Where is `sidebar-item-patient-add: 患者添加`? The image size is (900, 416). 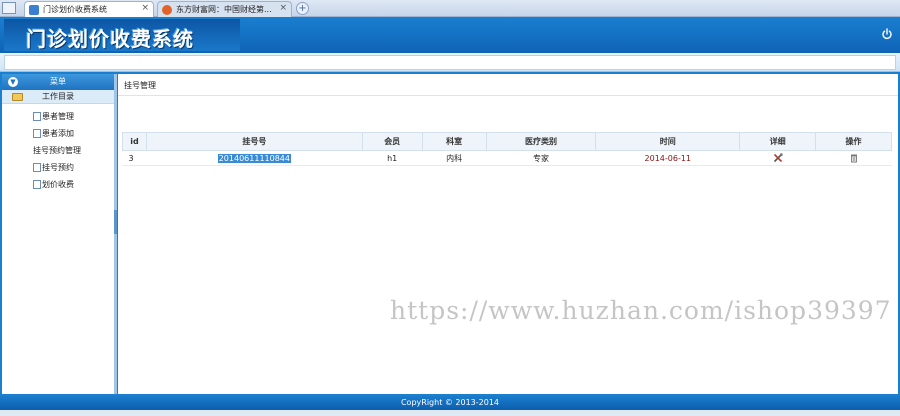
sidebar-item-patient-add: 患者添加 is located at coordinates (58, 133).